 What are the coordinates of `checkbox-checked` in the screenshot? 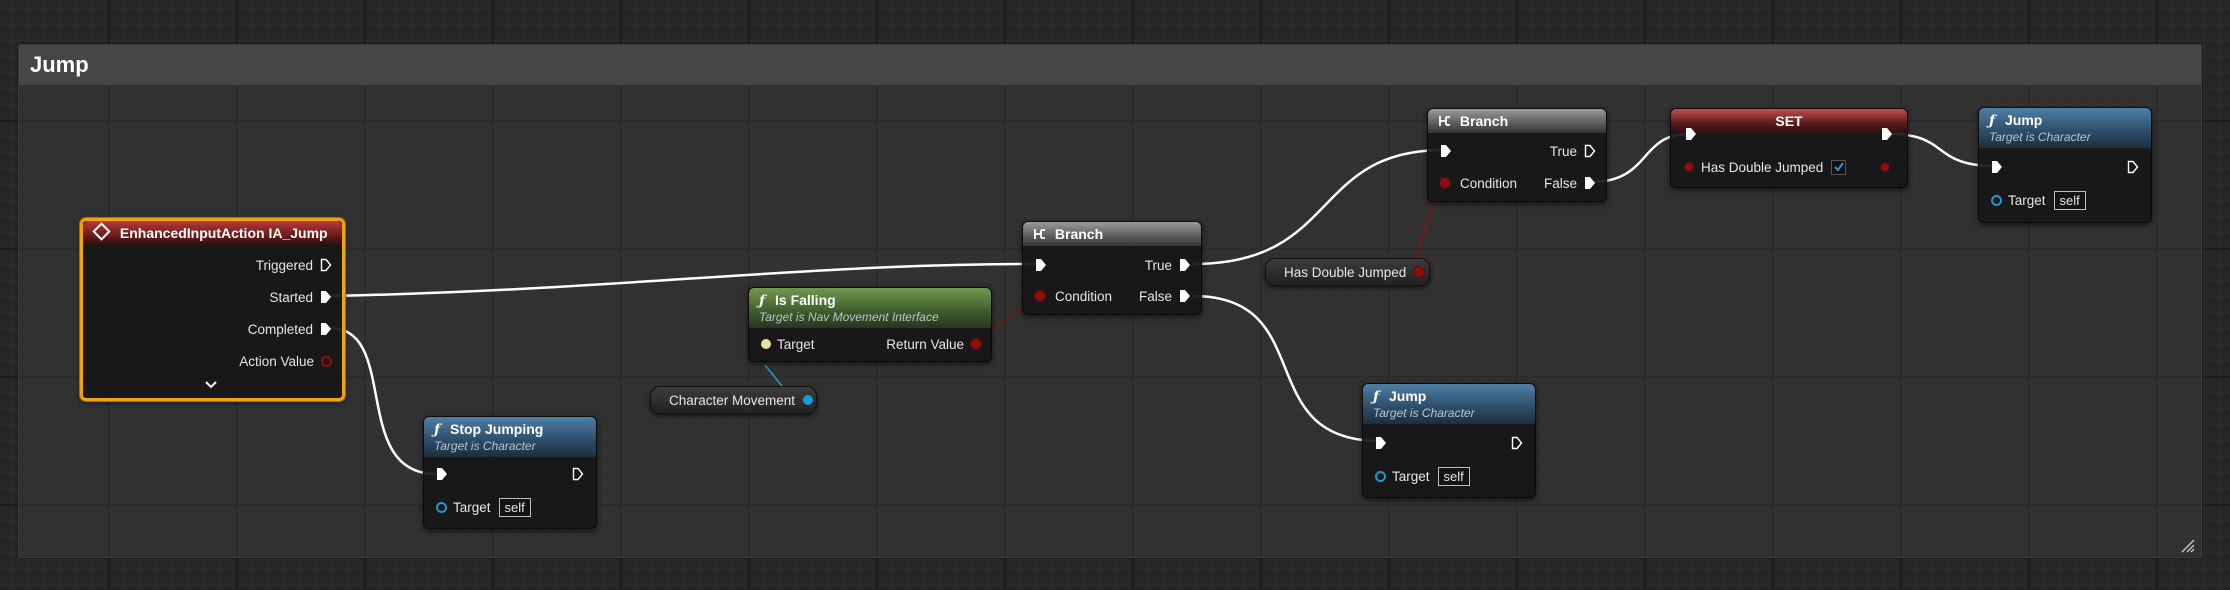 It's located at (1839, 167).